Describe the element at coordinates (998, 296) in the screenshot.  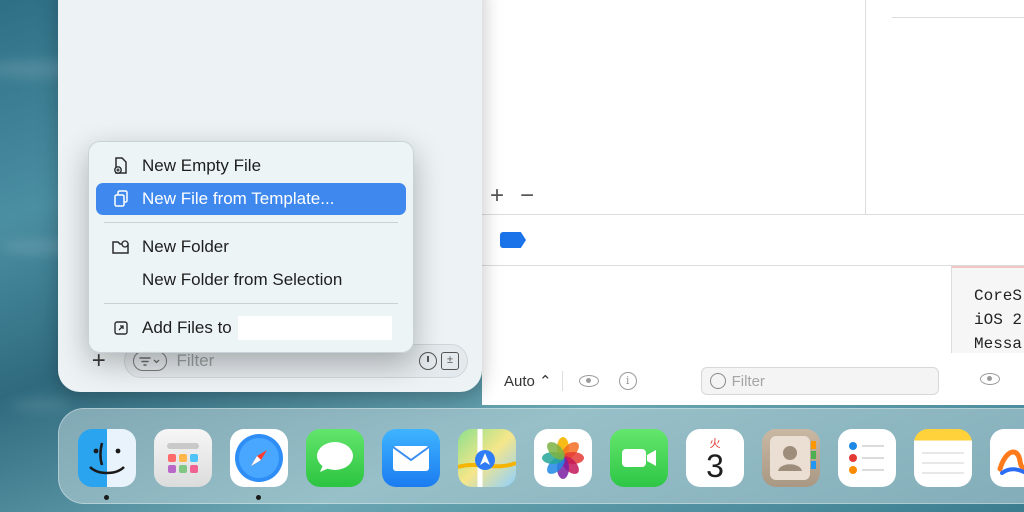
I see `console-line: CoreS` at that location.